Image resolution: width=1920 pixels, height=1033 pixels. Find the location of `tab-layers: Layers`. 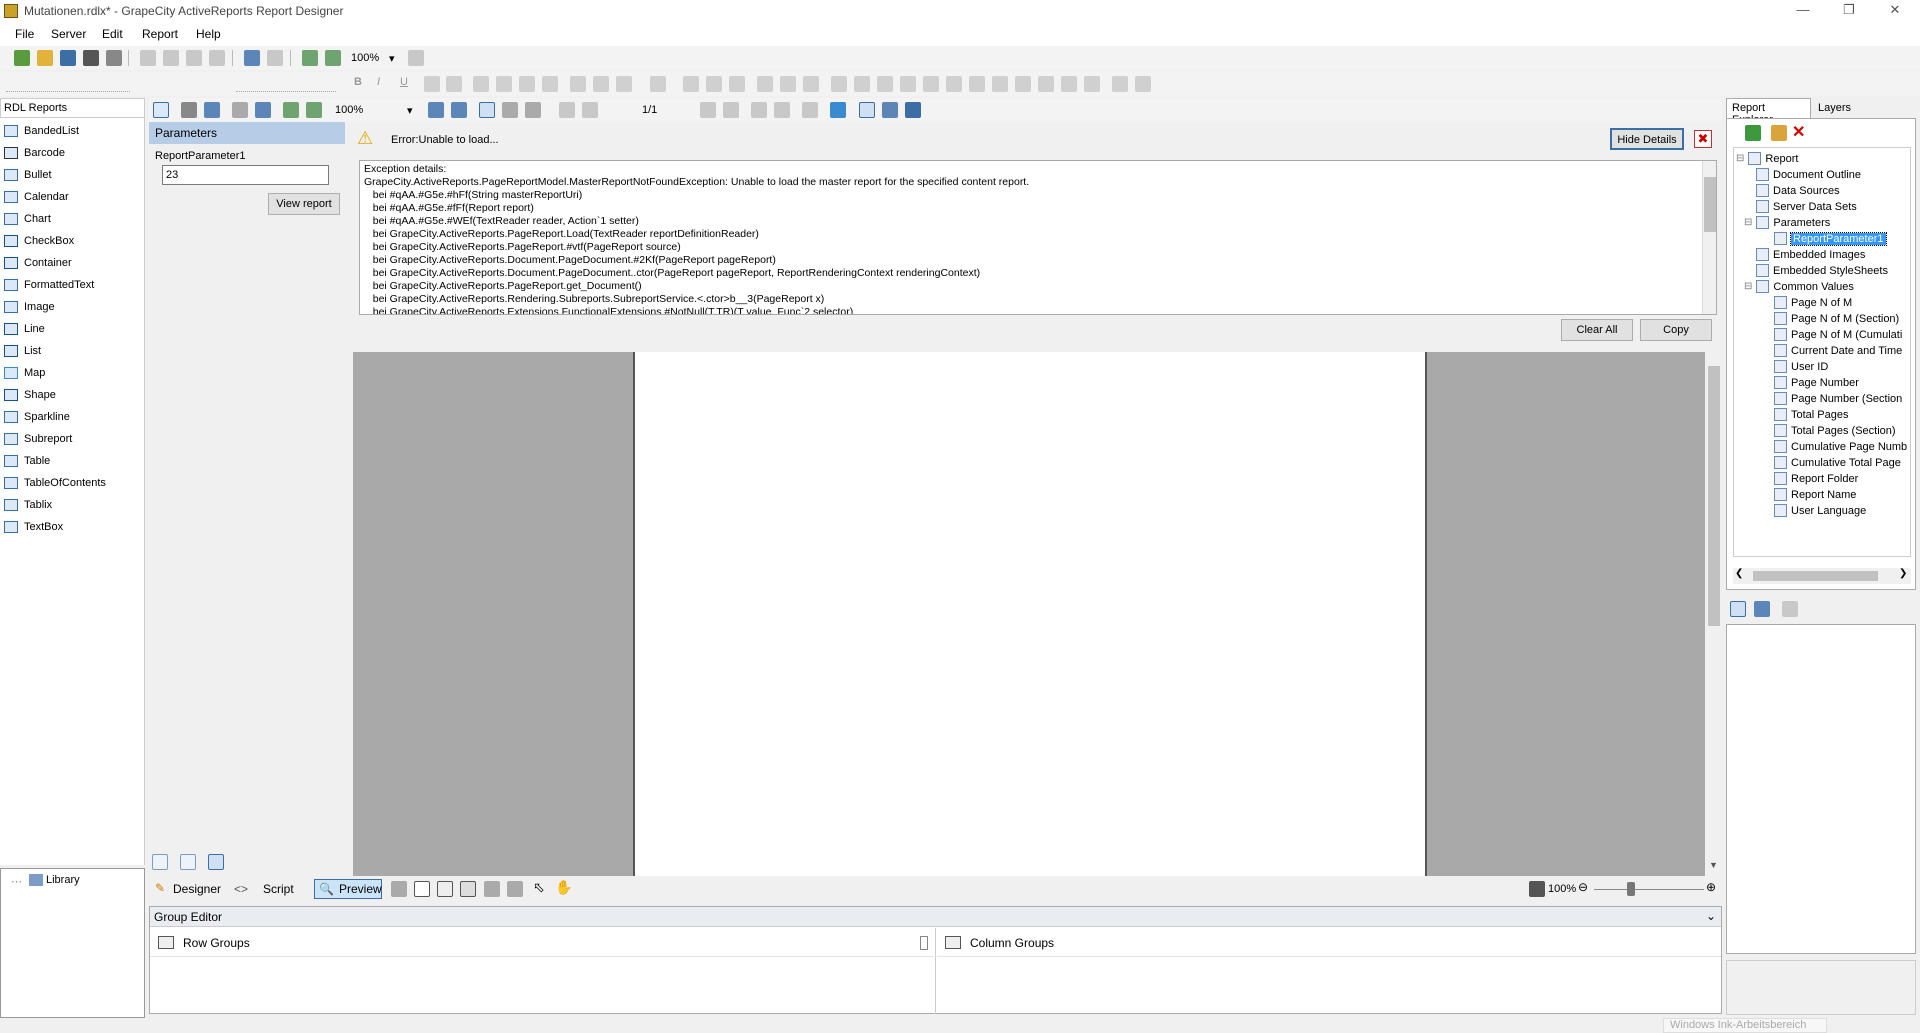

tab-layers: Layers is located at coordinates (1834, 109).